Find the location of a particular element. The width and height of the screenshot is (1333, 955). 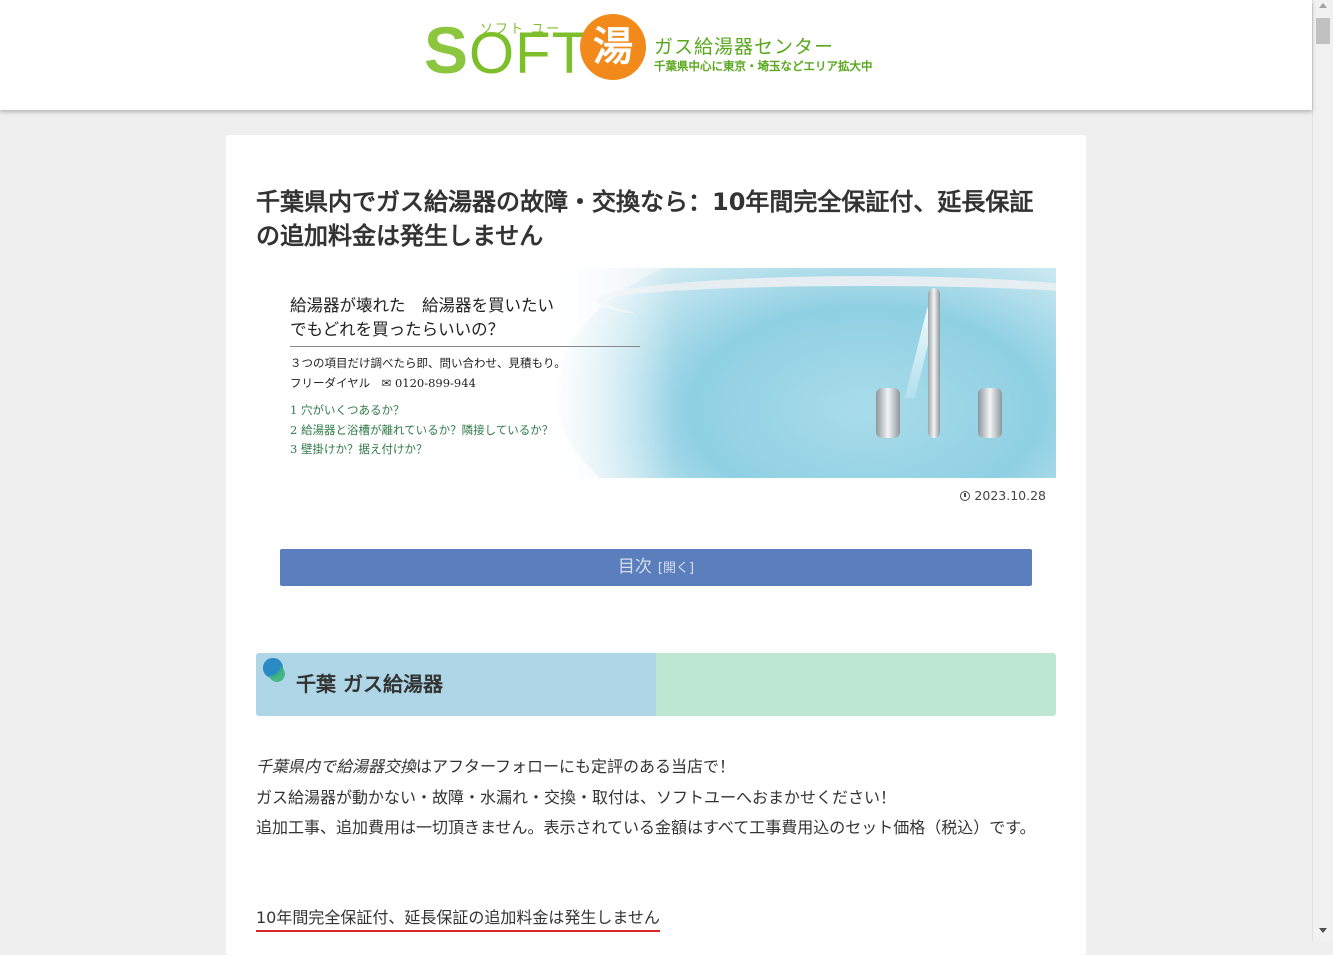

hero-headline-1: 給湯器が壊れた 給湯器を買いたい is located at coordinates (422, 305).